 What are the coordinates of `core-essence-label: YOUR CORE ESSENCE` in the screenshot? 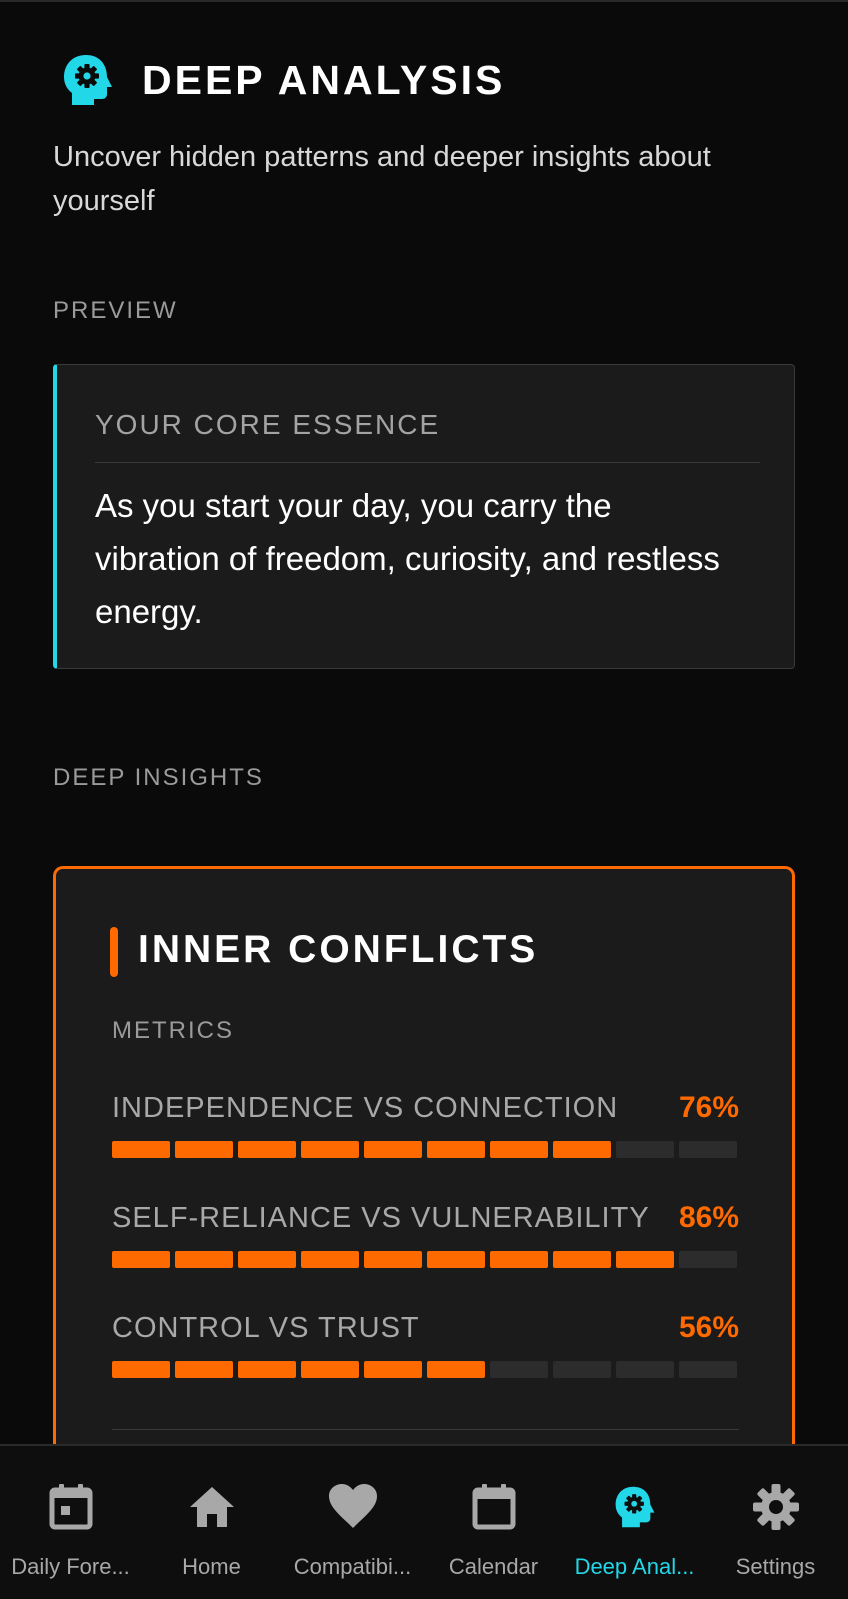 It's located at (268, 424).